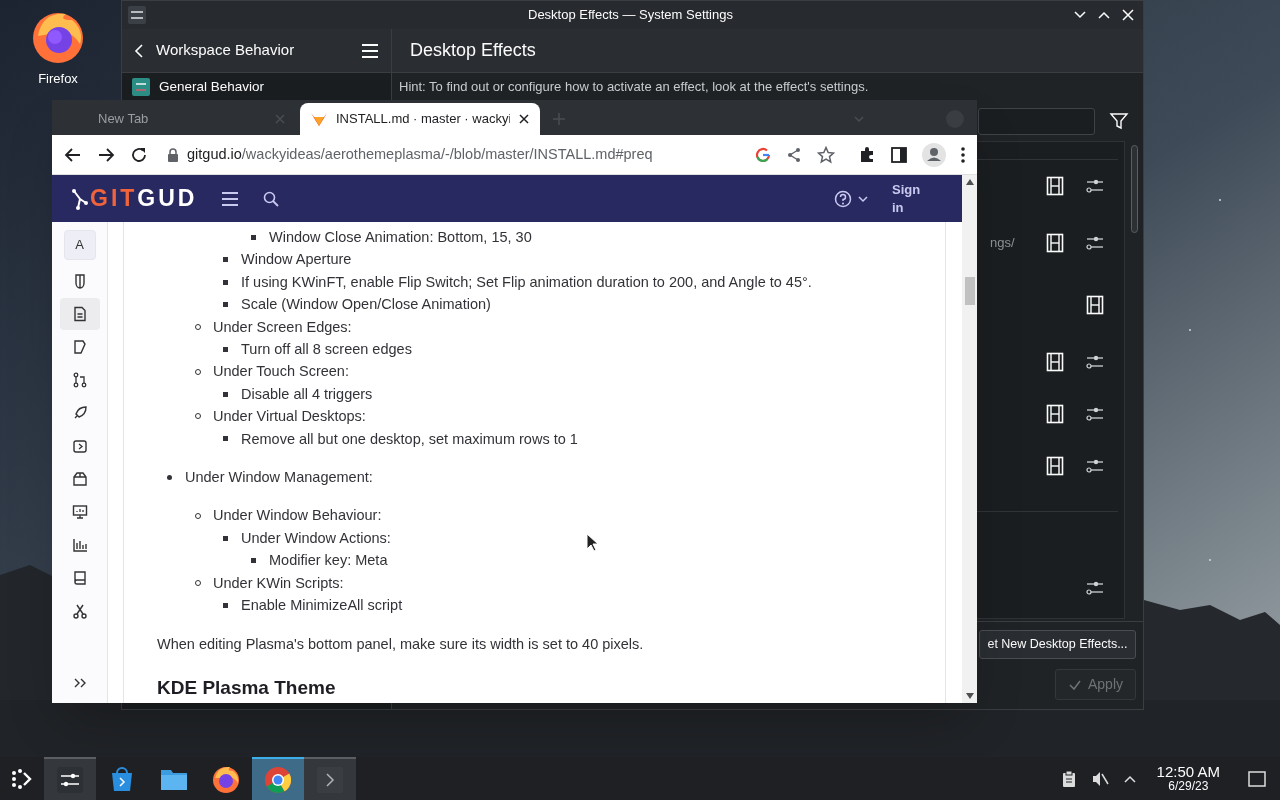 This screenshot has width=1280, height=800. What do you see at coordinates (307, 394) in the screenshot?
I see `list-item-text: Disable all 4 triggers` at bounding box center [307, 394].